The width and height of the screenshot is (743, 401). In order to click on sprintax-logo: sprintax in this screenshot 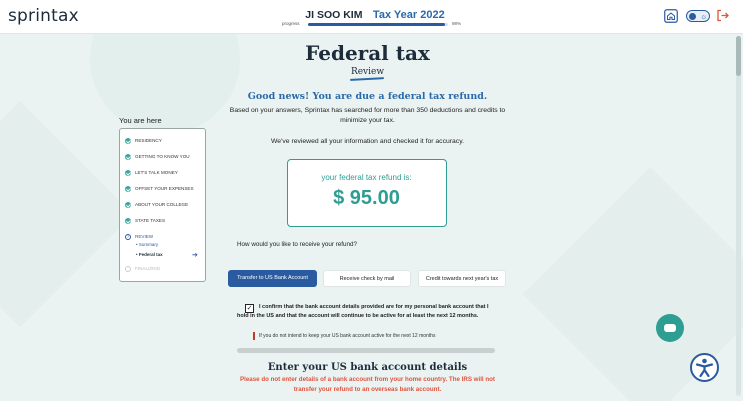, I will do `click(43, 16)`.